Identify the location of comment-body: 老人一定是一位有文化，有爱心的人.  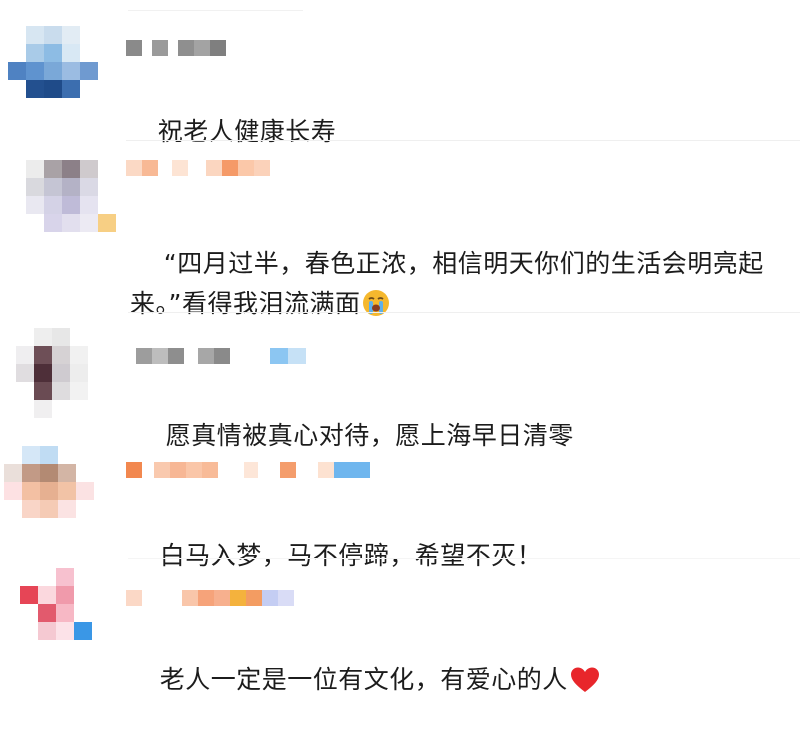
(363, 679).